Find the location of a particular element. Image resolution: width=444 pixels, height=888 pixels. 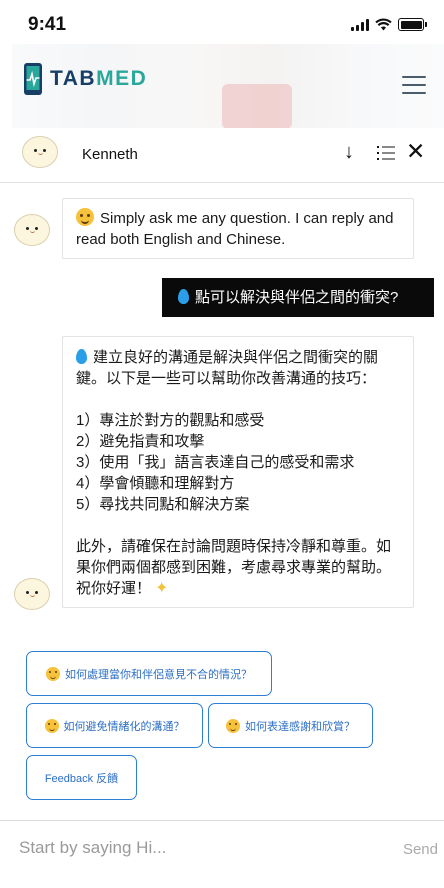

suggestion-label: 如何處理當你和伴侶意見不合的情況？ is located at coordinates (158, 674).